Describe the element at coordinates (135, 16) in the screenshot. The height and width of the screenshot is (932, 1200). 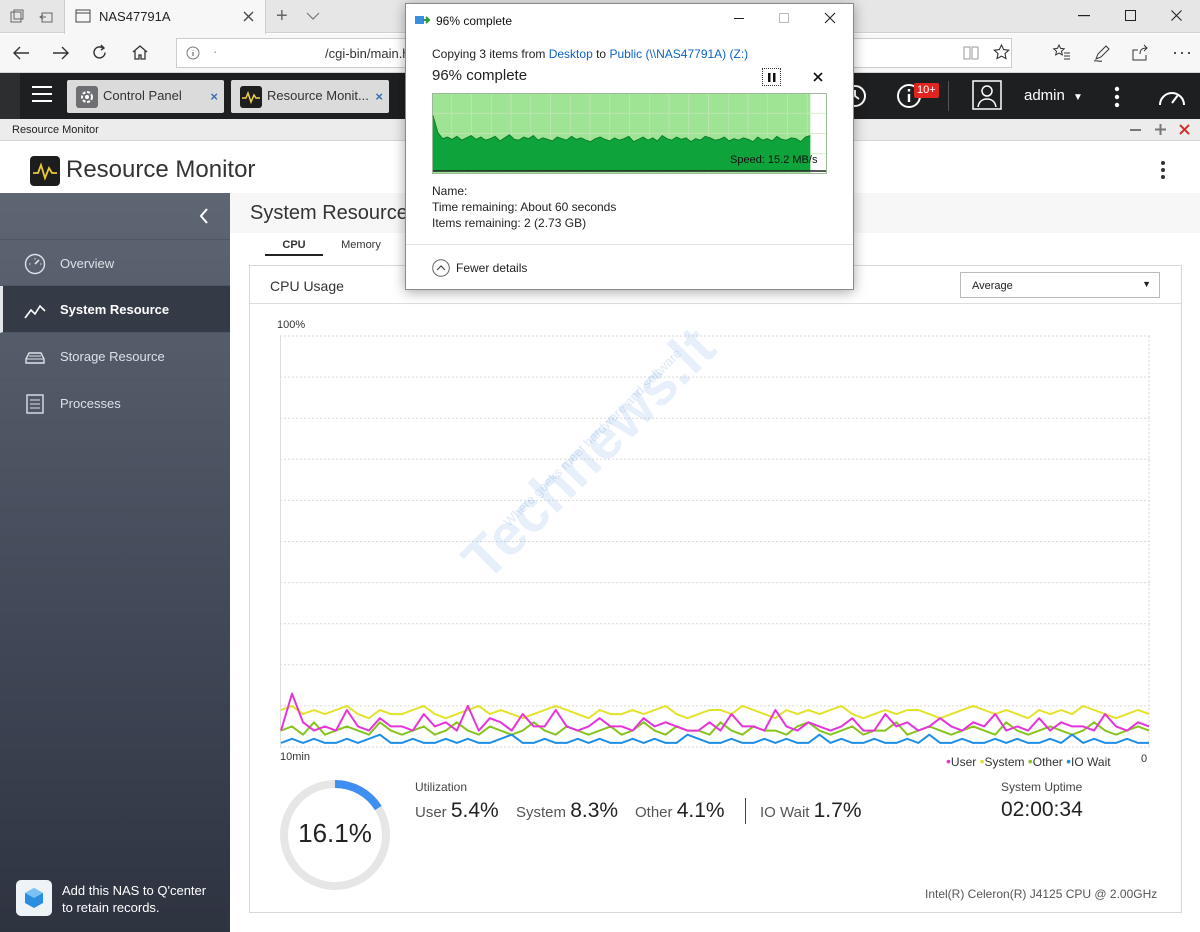
I see `browser-tab-title: NAS47791A` at that location.